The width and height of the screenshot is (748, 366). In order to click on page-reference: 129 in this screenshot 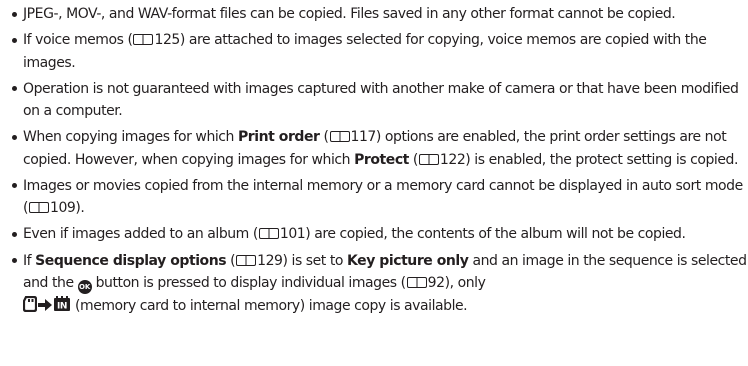, I will do `click(270, 261)`.